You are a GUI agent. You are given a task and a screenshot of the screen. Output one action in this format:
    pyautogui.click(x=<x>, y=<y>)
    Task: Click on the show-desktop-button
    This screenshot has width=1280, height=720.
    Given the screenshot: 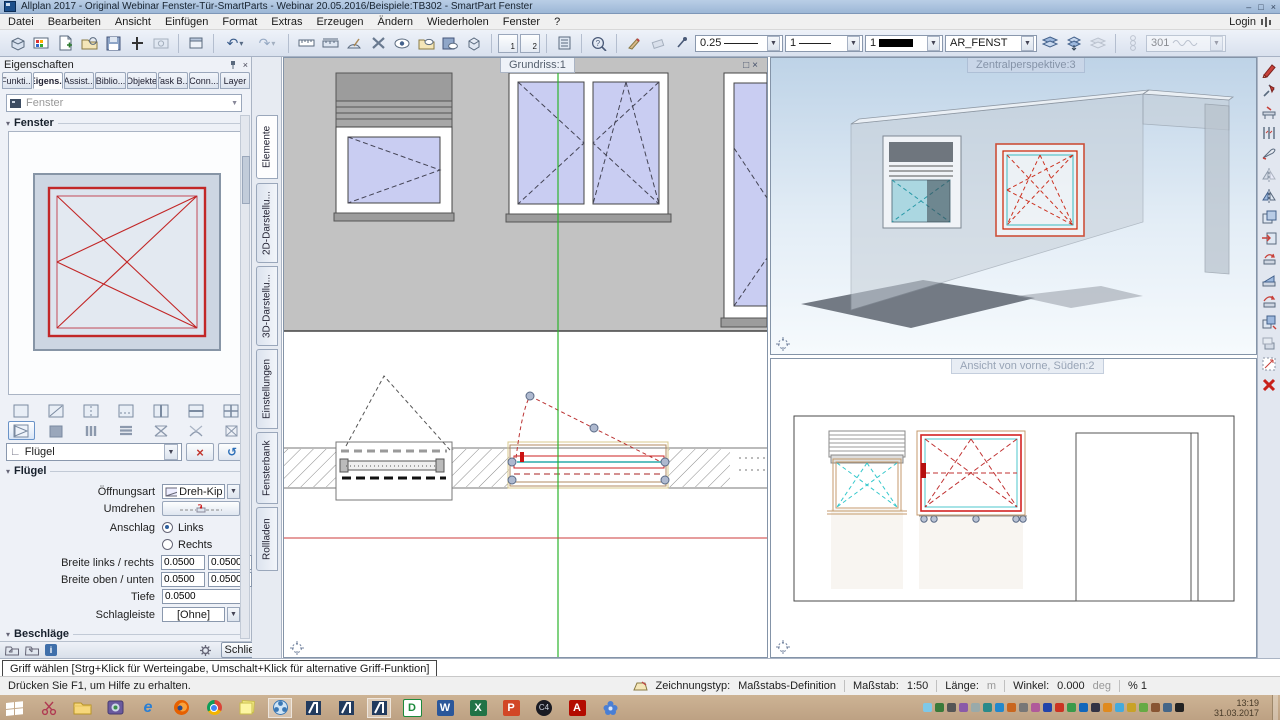 What is the action you would take?
    pyautogui.click(x=1275, y=707)
    